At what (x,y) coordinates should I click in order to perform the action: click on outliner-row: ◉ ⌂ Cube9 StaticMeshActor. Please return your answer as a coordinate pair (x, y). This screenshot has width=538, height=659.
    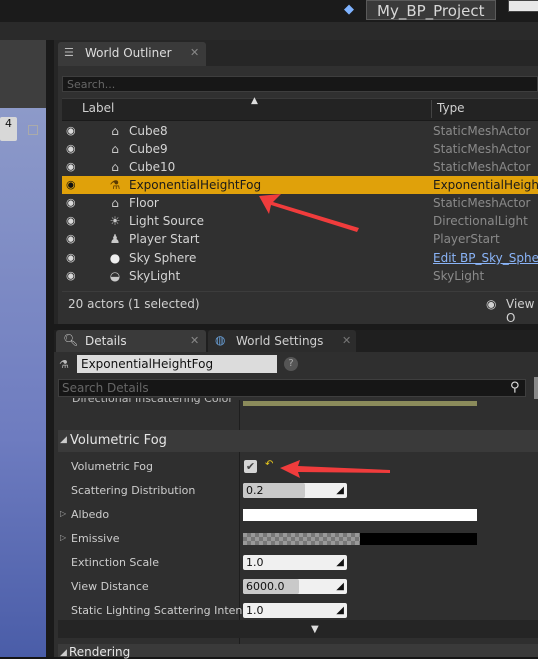
    Looking at the image, I should click on (300, 149).